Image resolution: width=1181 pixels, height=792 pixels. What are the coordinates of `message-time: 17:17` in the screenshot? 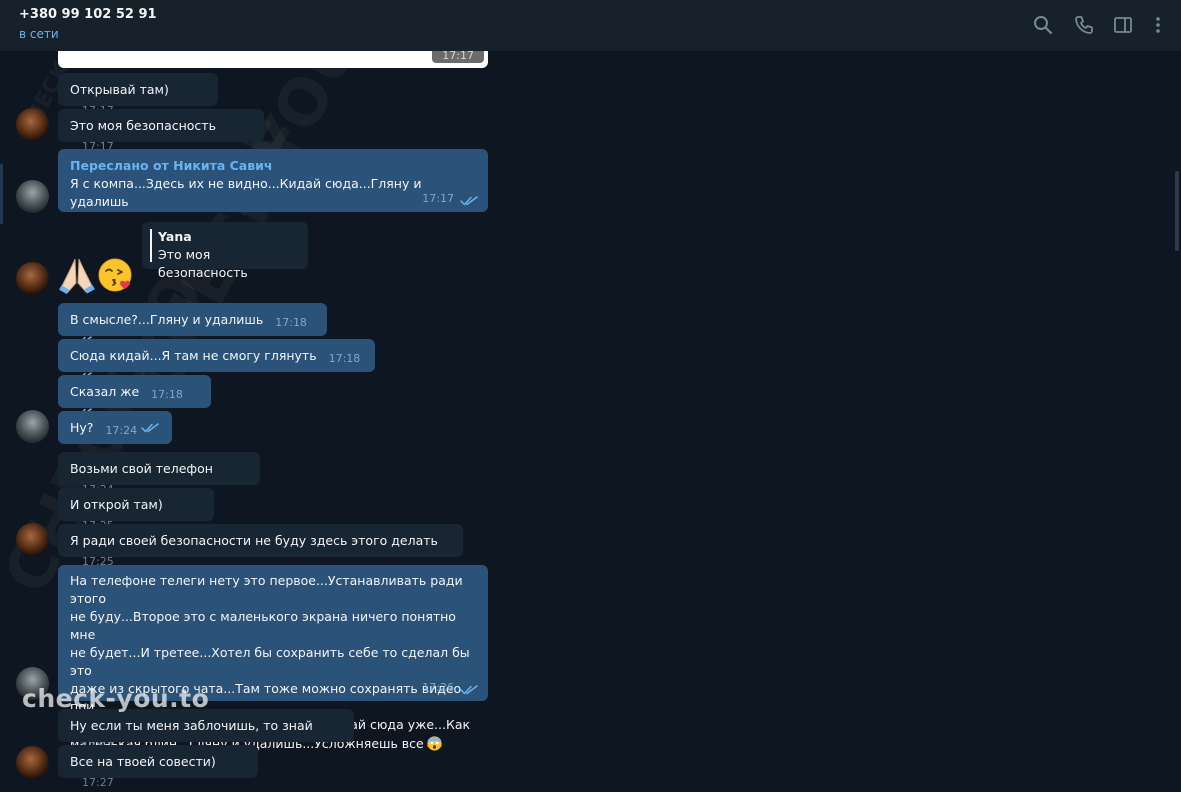 It's located at (438, 198).